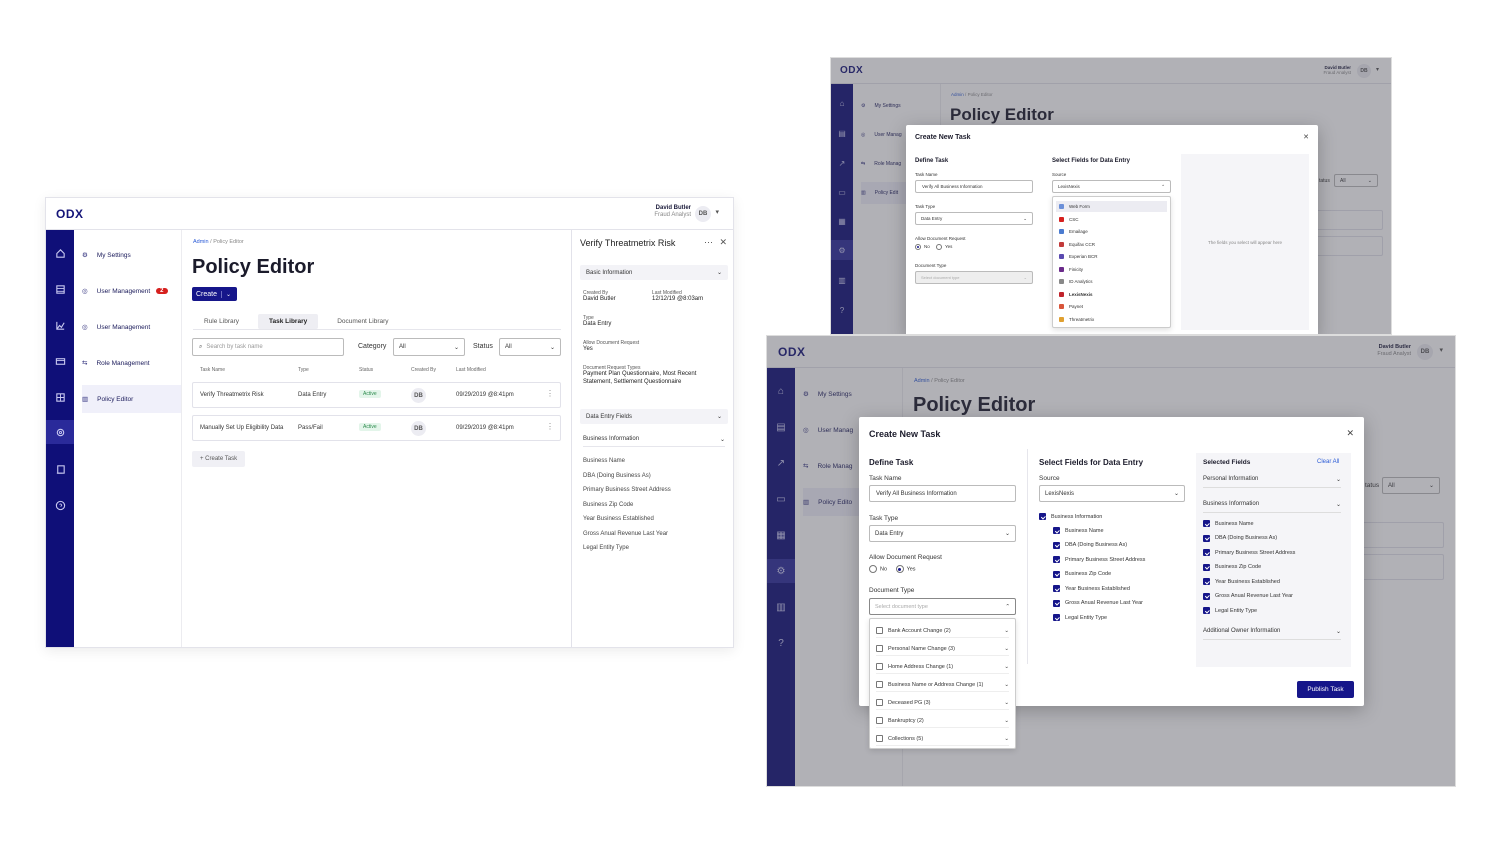  What do you see at coordinates (288, 321) in the screenshot?
I see `tab-task-library: Task Library` at bounding box center [288, 321].